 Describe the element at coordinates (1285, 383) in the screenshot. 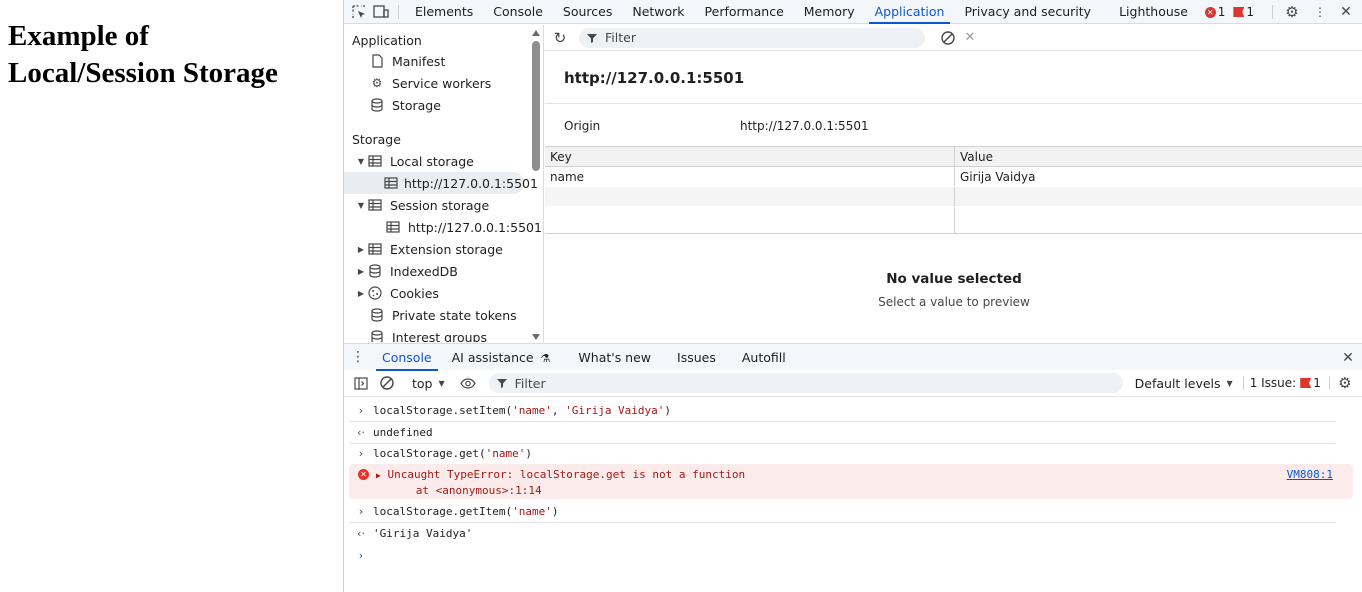

I see `issues-counter: 1 Issue: 1` at that location.